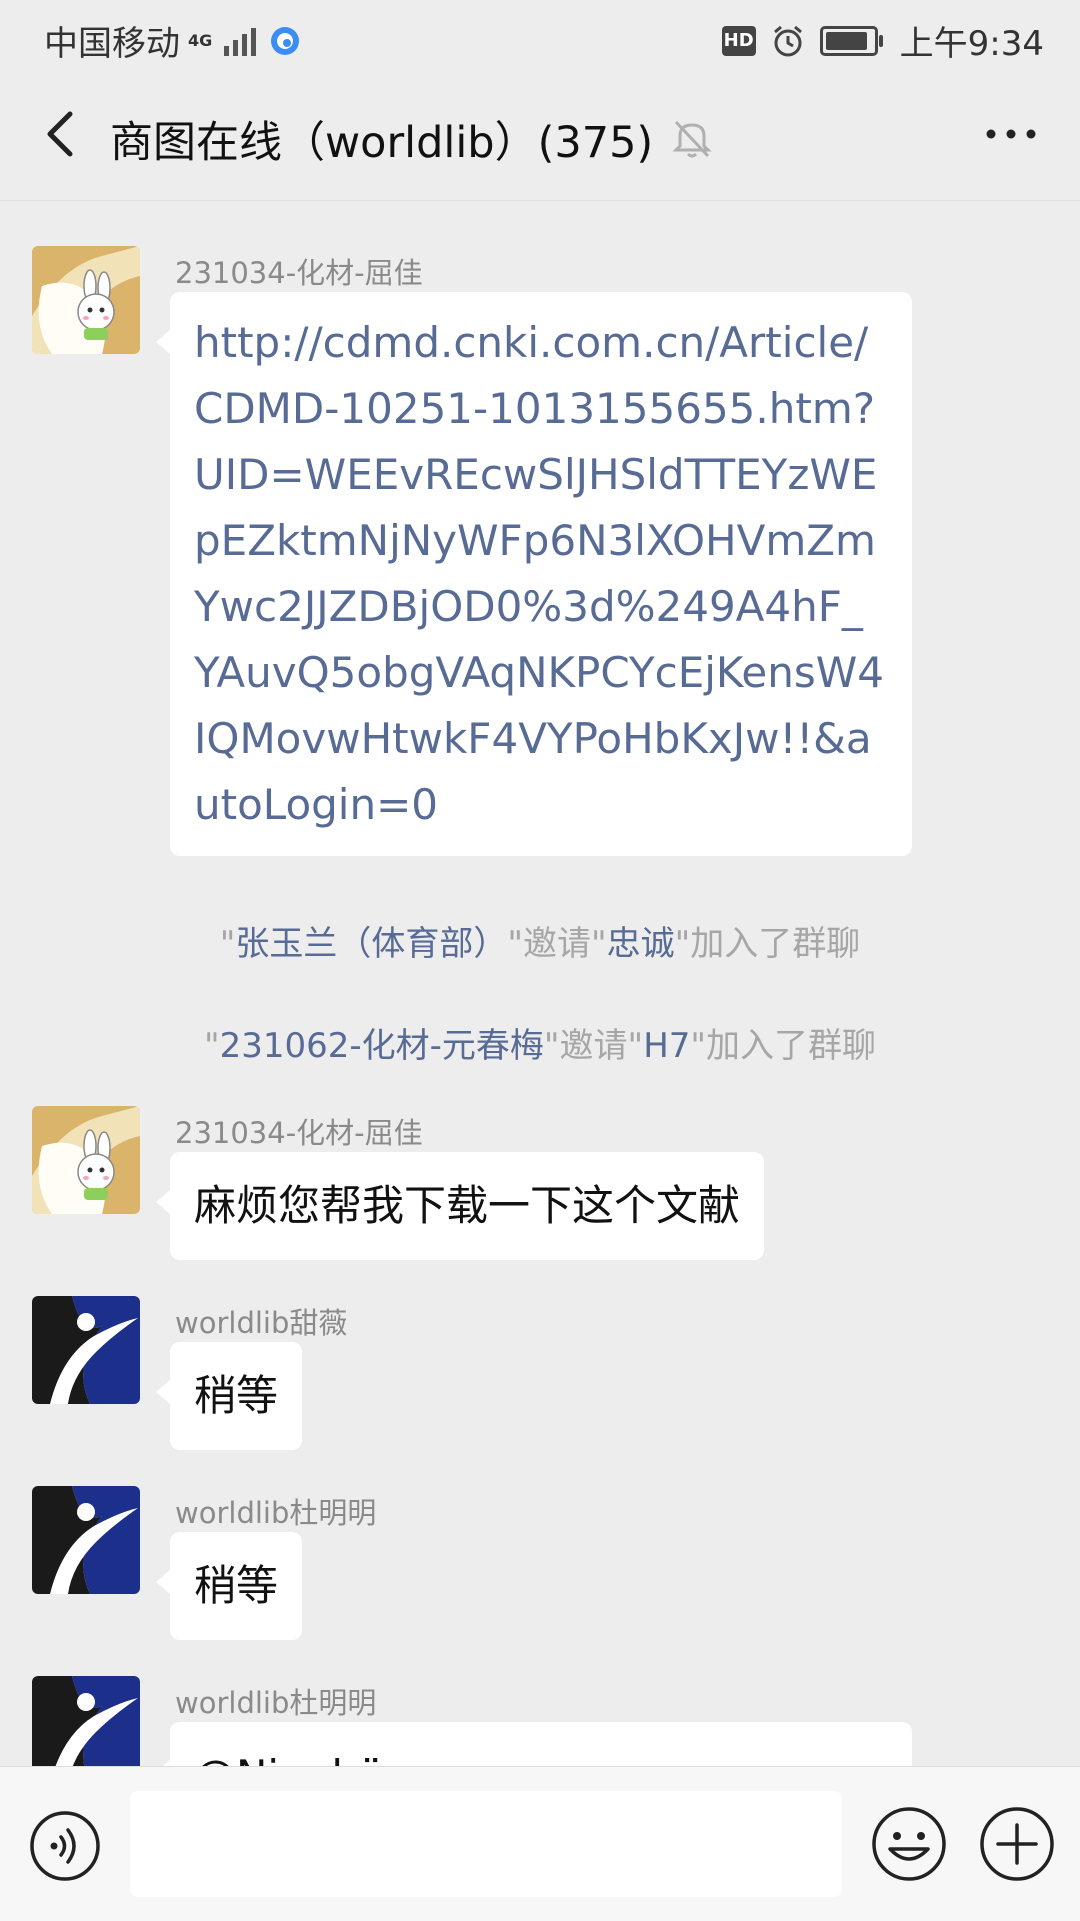 This screenshot has height=1921, width=1080. What do you see at coordinates (692, 139) in the screenshot?
I see `bell-off-icon` at bounding box center [692, 139].